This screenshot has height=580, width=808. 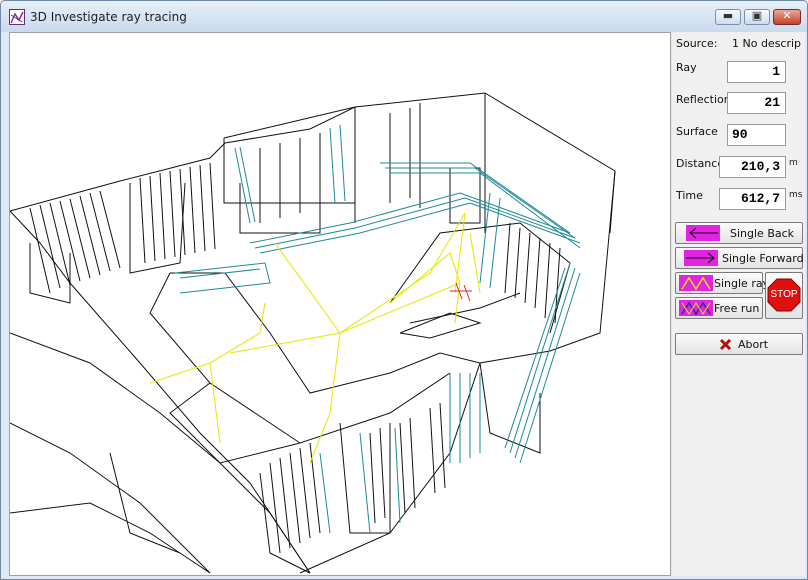 I want to click on abort-x-icon, so click(x=725, y=344).